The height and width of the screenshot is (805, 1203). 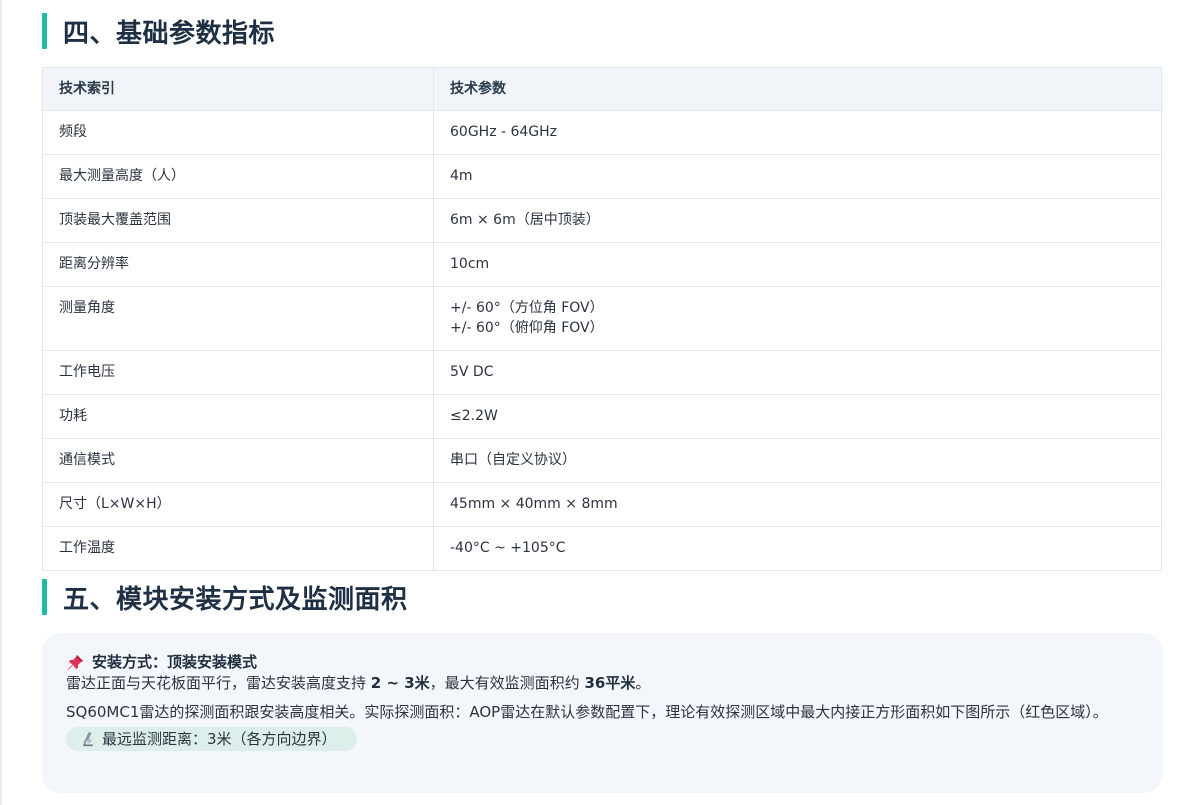 I want to click on table-header-row: 技术索引 技术参数, so click(x=602, y=89).